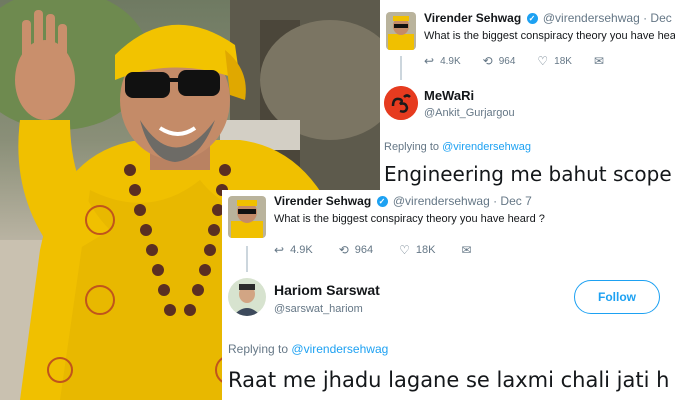 This screenshot has width=675, height=400. What do you see at coordinates (318, 309) in the screenshot?
I see `reply-author-handle: @sarswat_hariom` at bounding box center [318, 309].